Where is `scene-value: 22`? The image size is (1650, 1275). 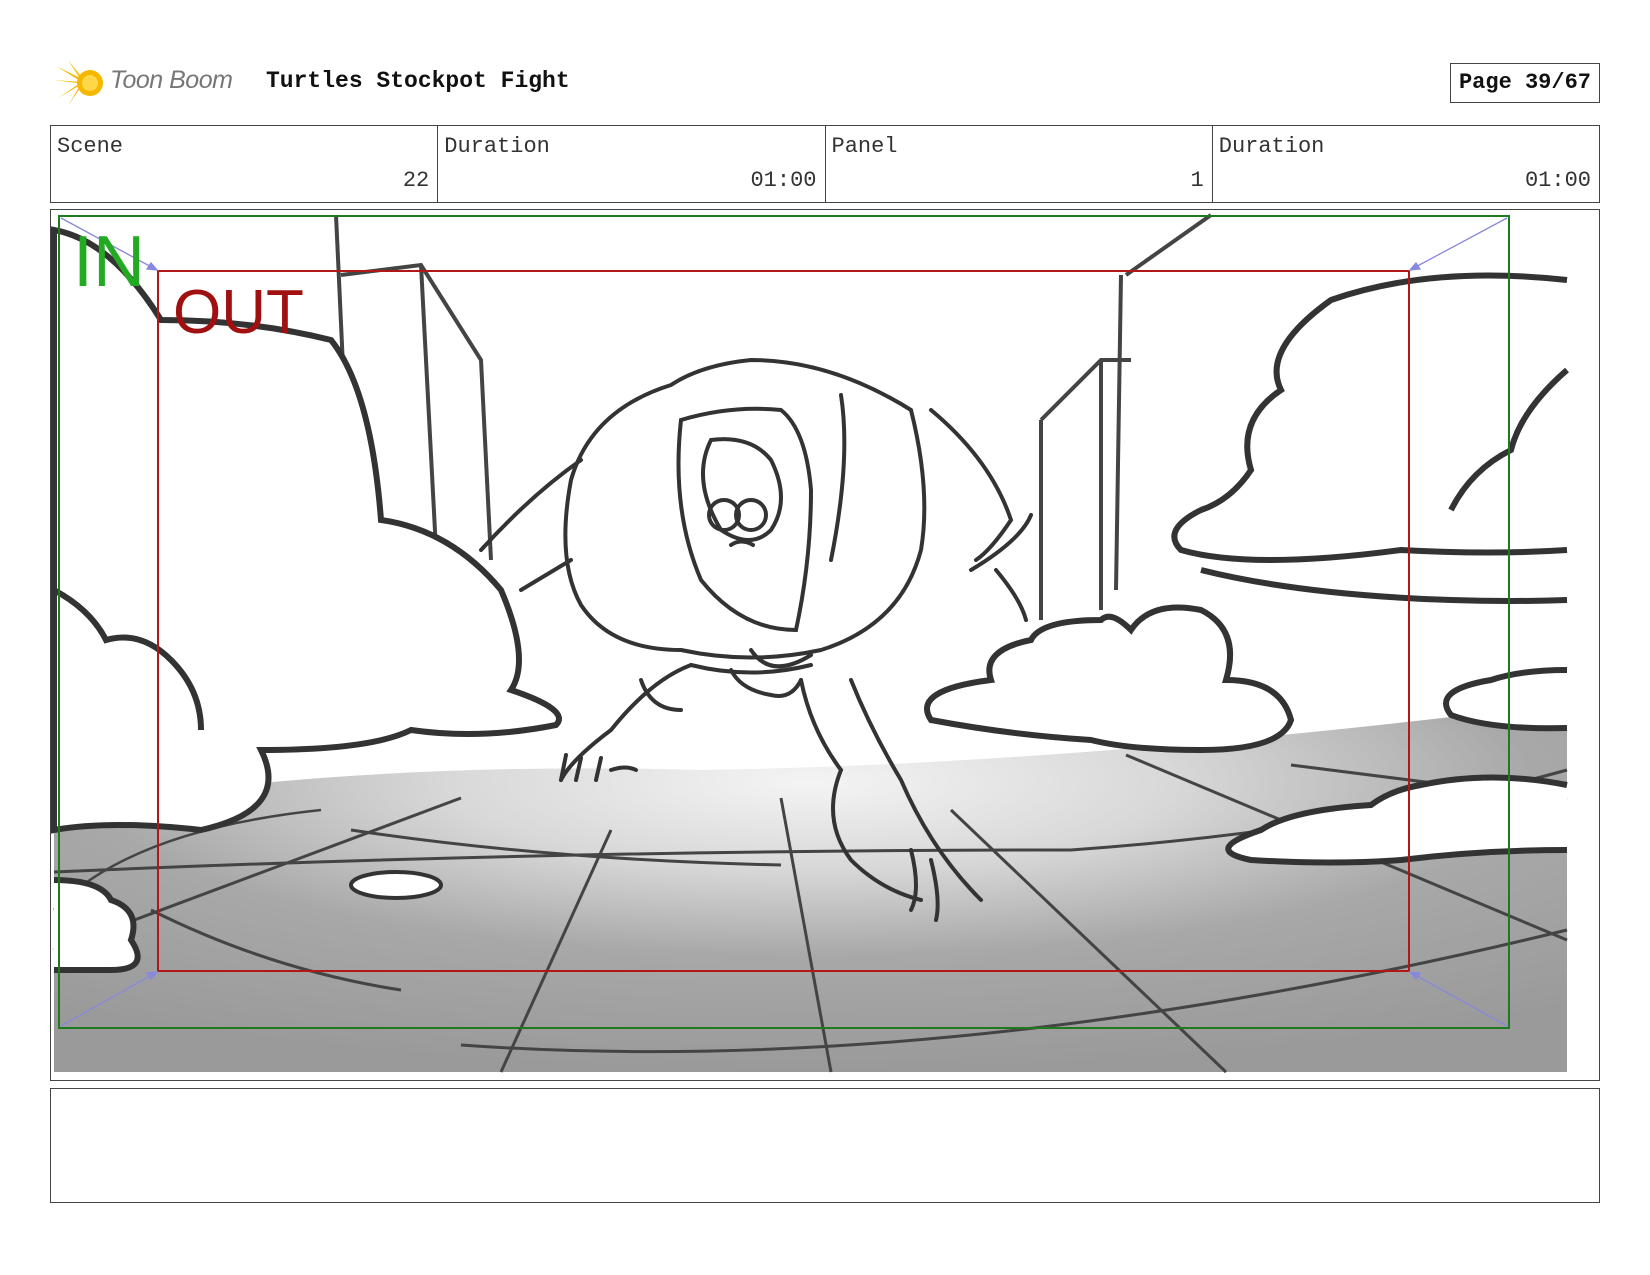 scene-value: 22 is located at coordinates (416, 180).